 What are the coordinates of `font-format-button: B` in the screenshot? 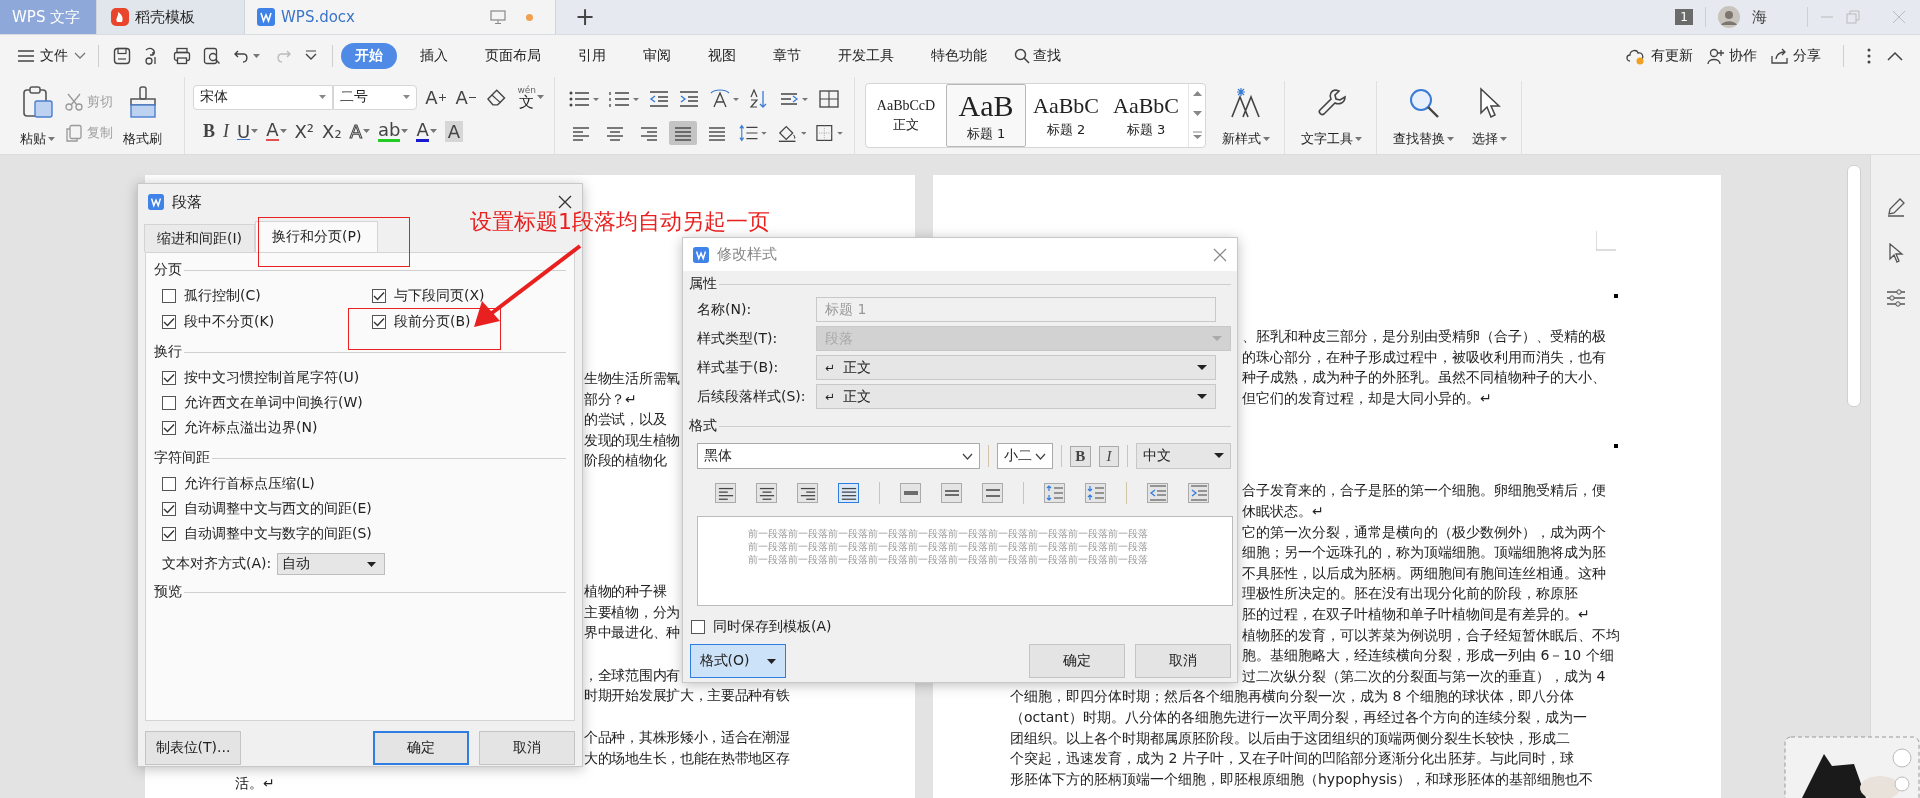 It's located at (209, 131).